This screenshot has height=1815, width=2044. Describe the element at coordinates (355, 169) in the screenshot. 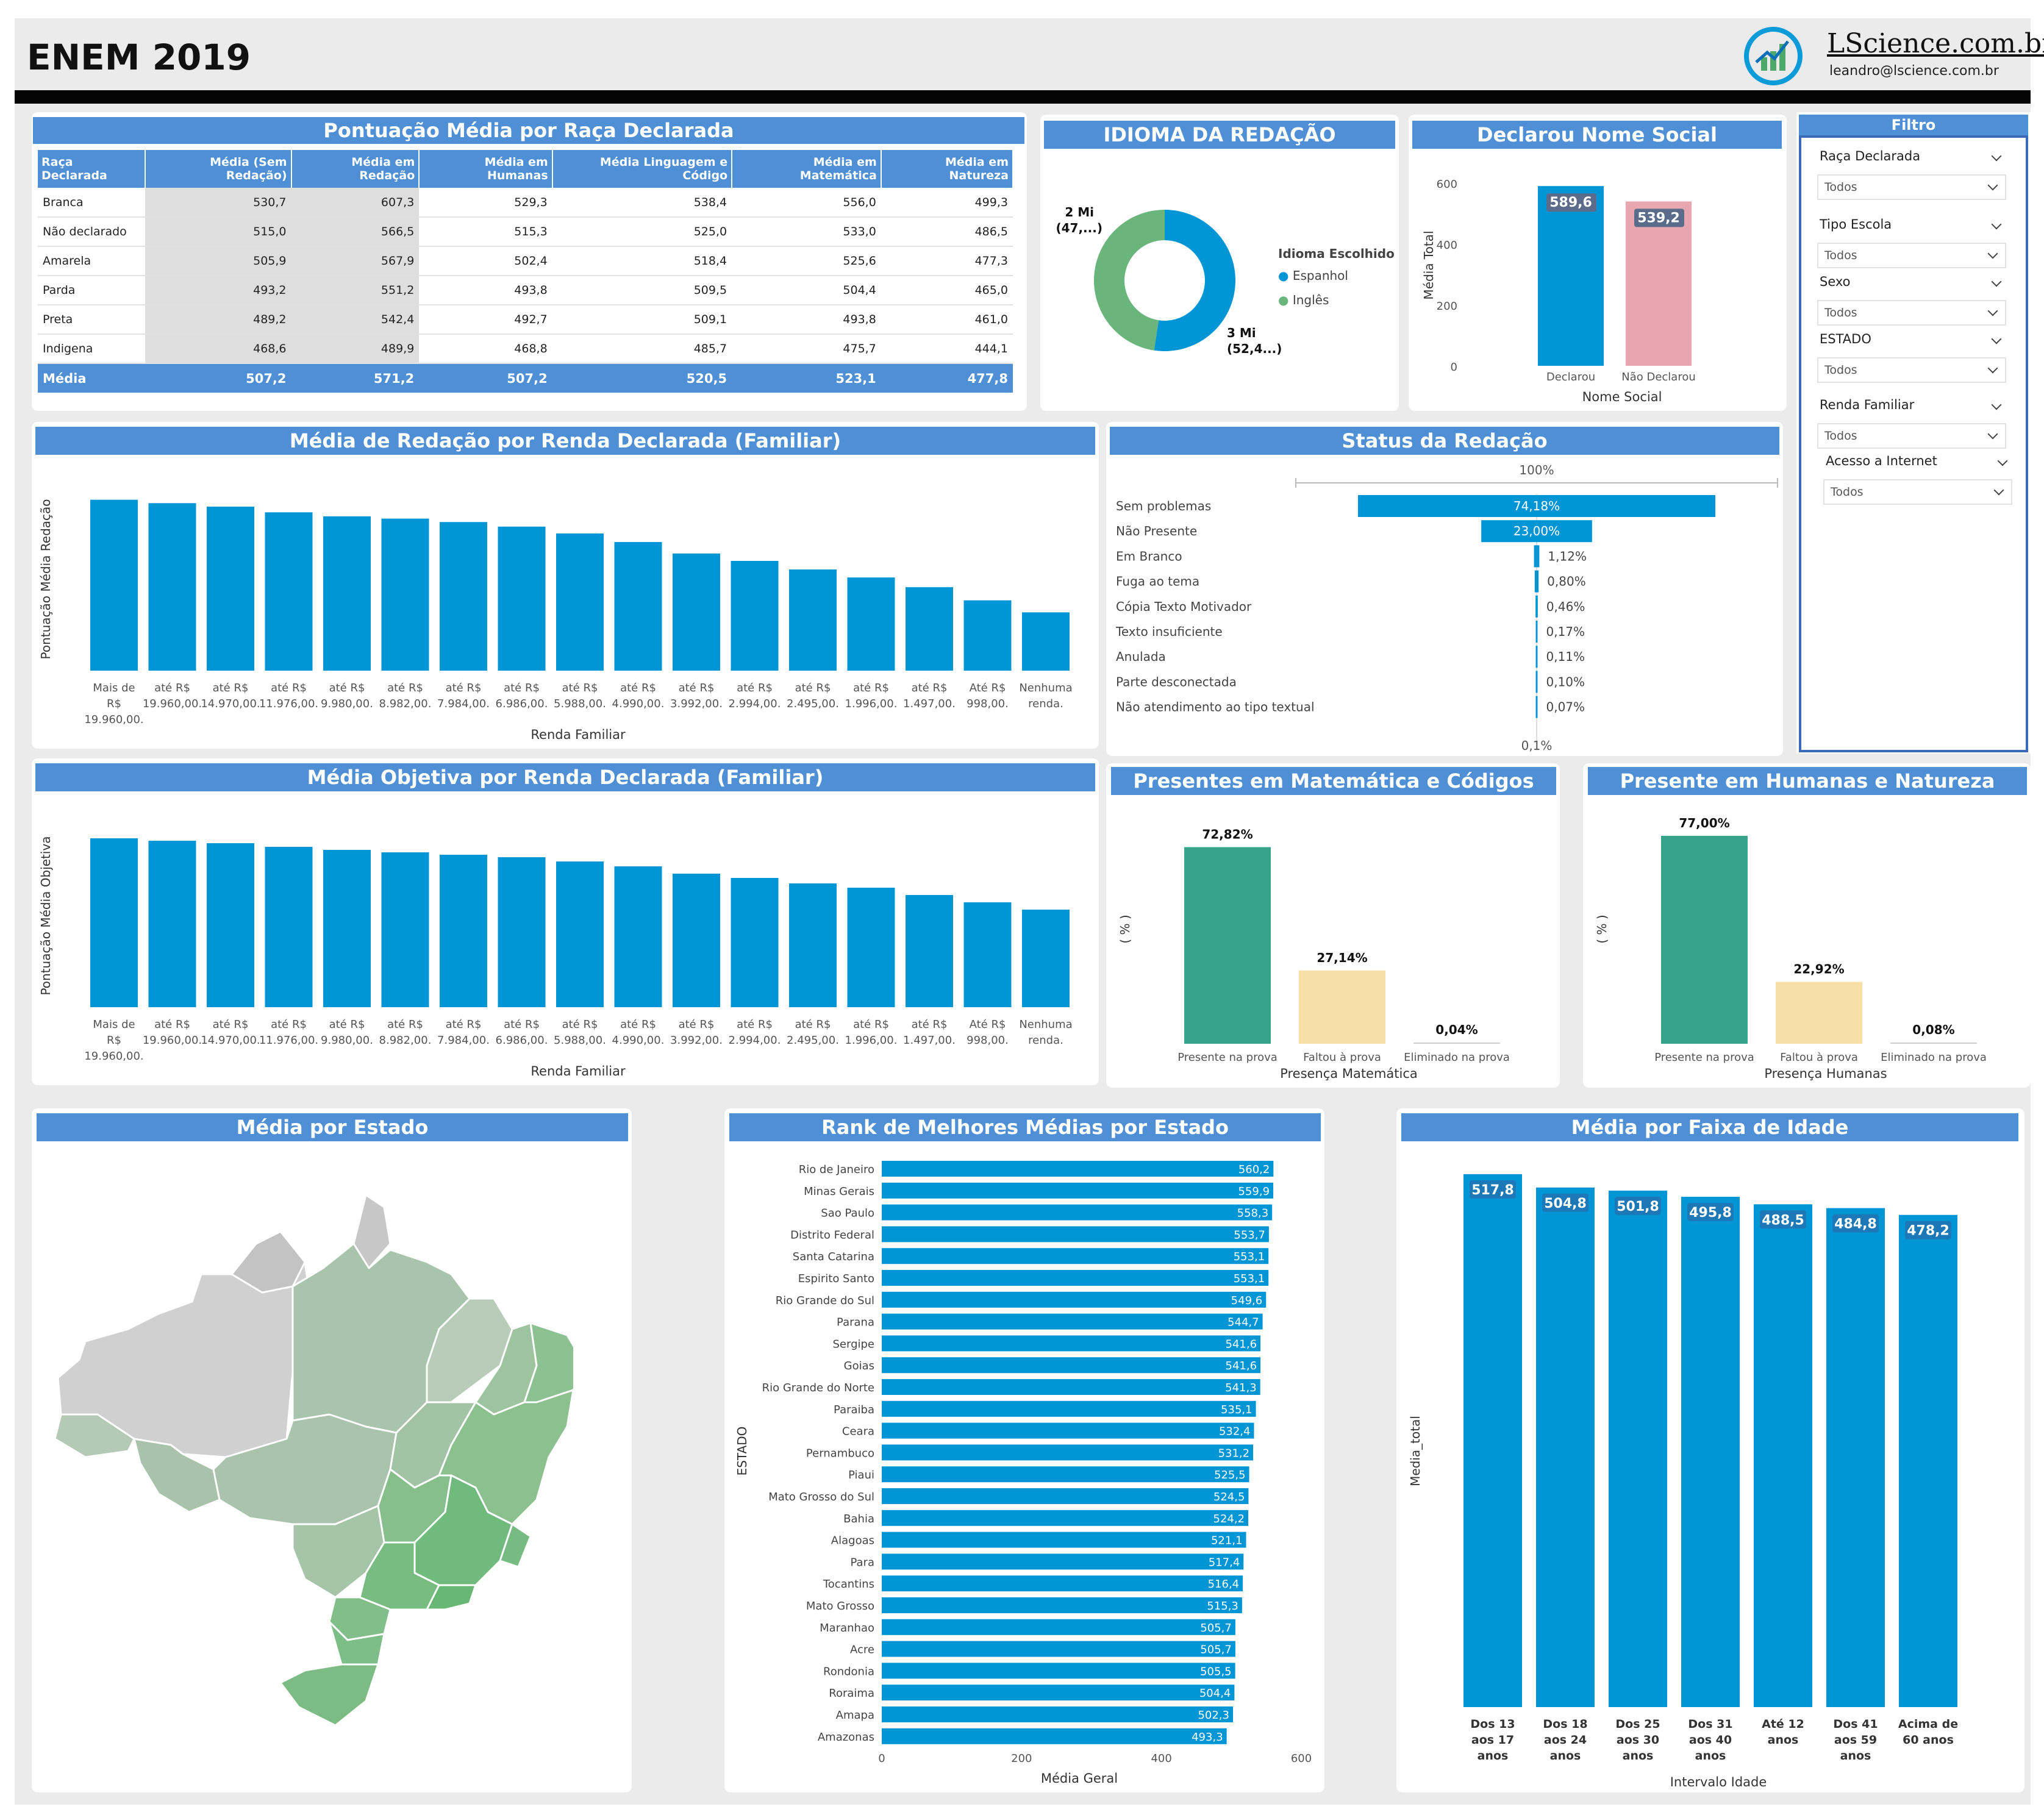

I see `table-header-cell: Média em Redação` at that location.